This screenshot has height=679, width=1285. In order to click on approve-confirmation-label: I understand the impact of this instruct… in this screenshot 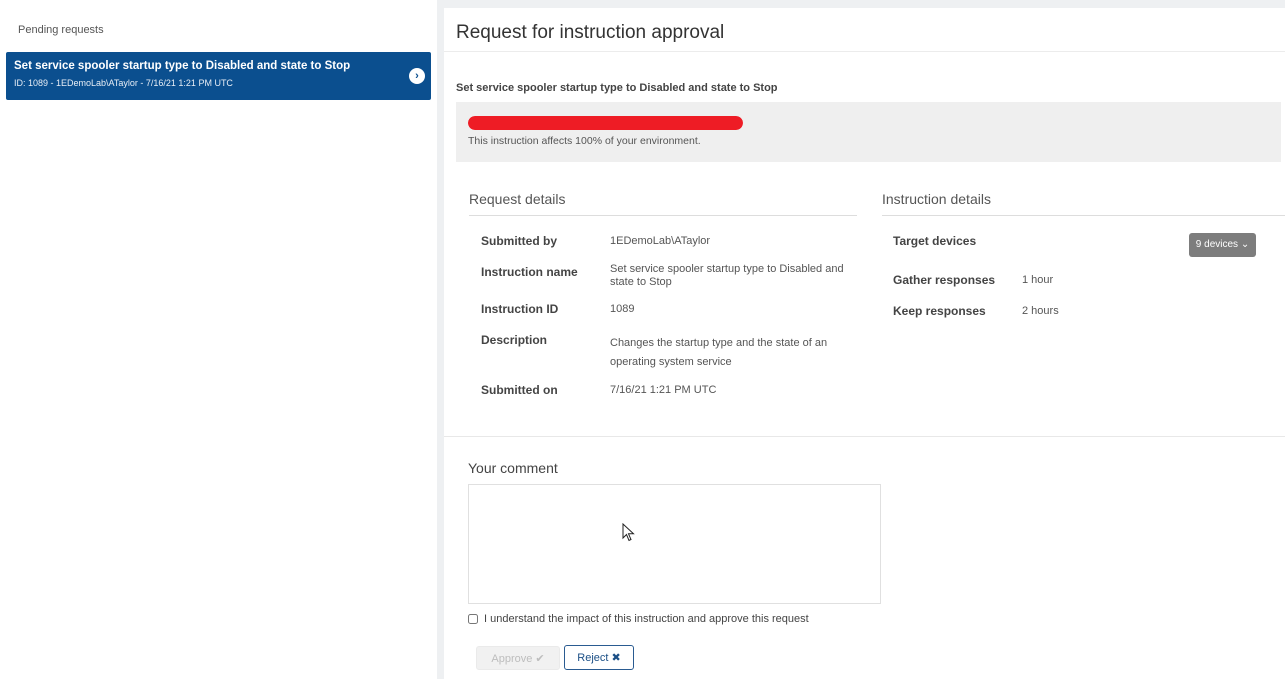, I will do `click(646, 619)`.